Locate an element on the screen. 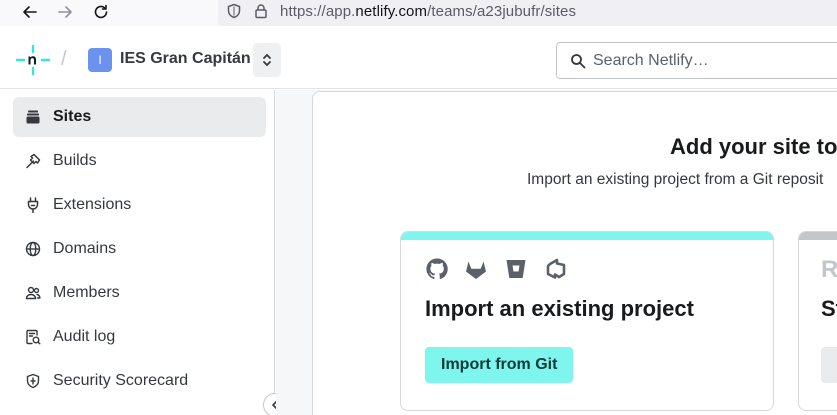  forward-button is located at coordinates (65, 12).